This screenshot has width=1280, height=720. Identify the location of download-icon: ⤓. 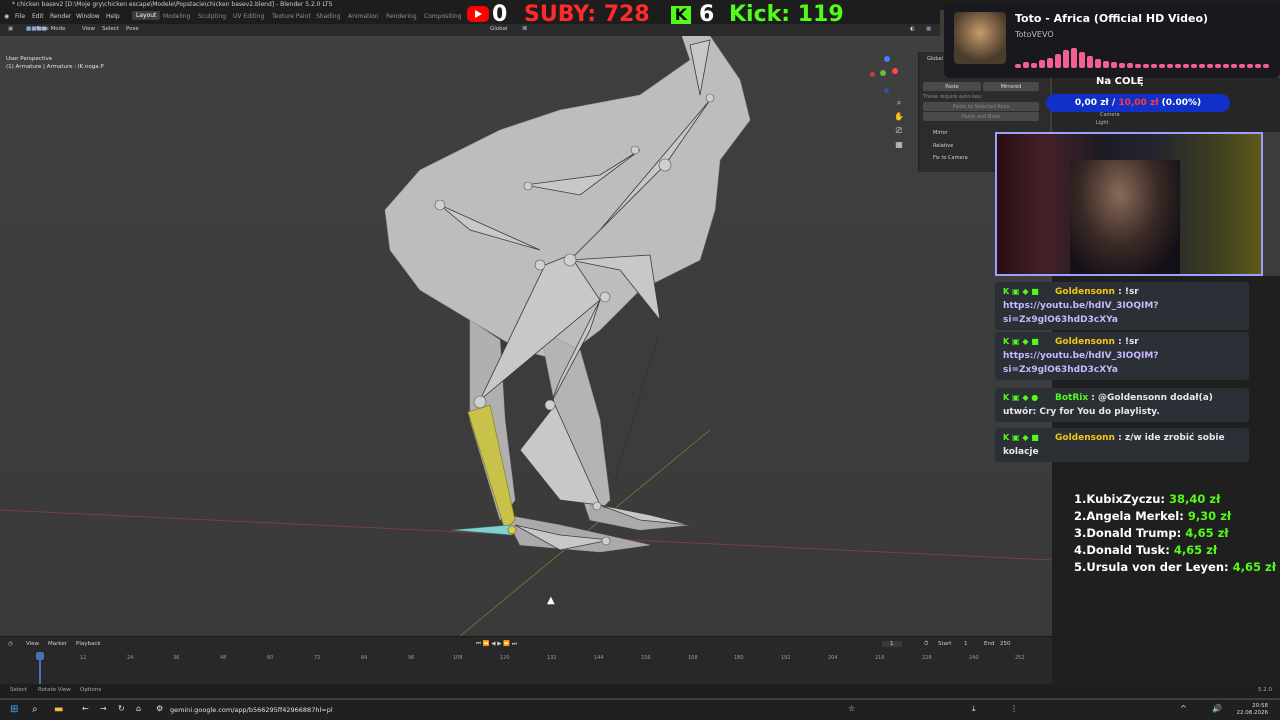
(974, 709).